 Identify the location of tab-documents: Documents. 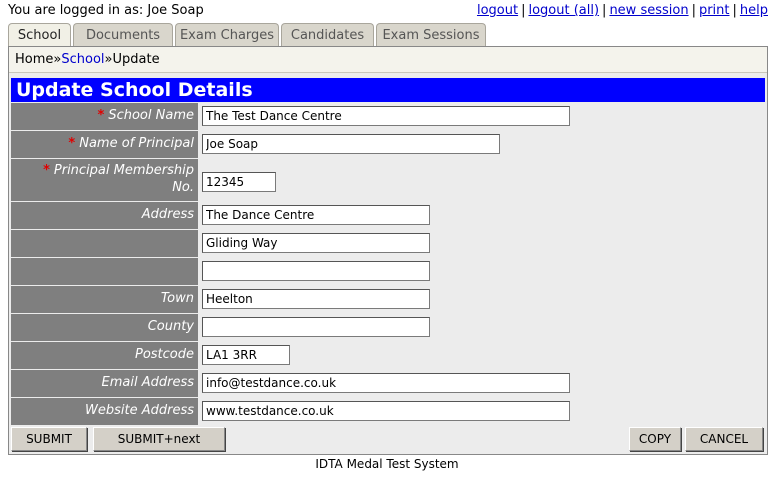
(123, 35).